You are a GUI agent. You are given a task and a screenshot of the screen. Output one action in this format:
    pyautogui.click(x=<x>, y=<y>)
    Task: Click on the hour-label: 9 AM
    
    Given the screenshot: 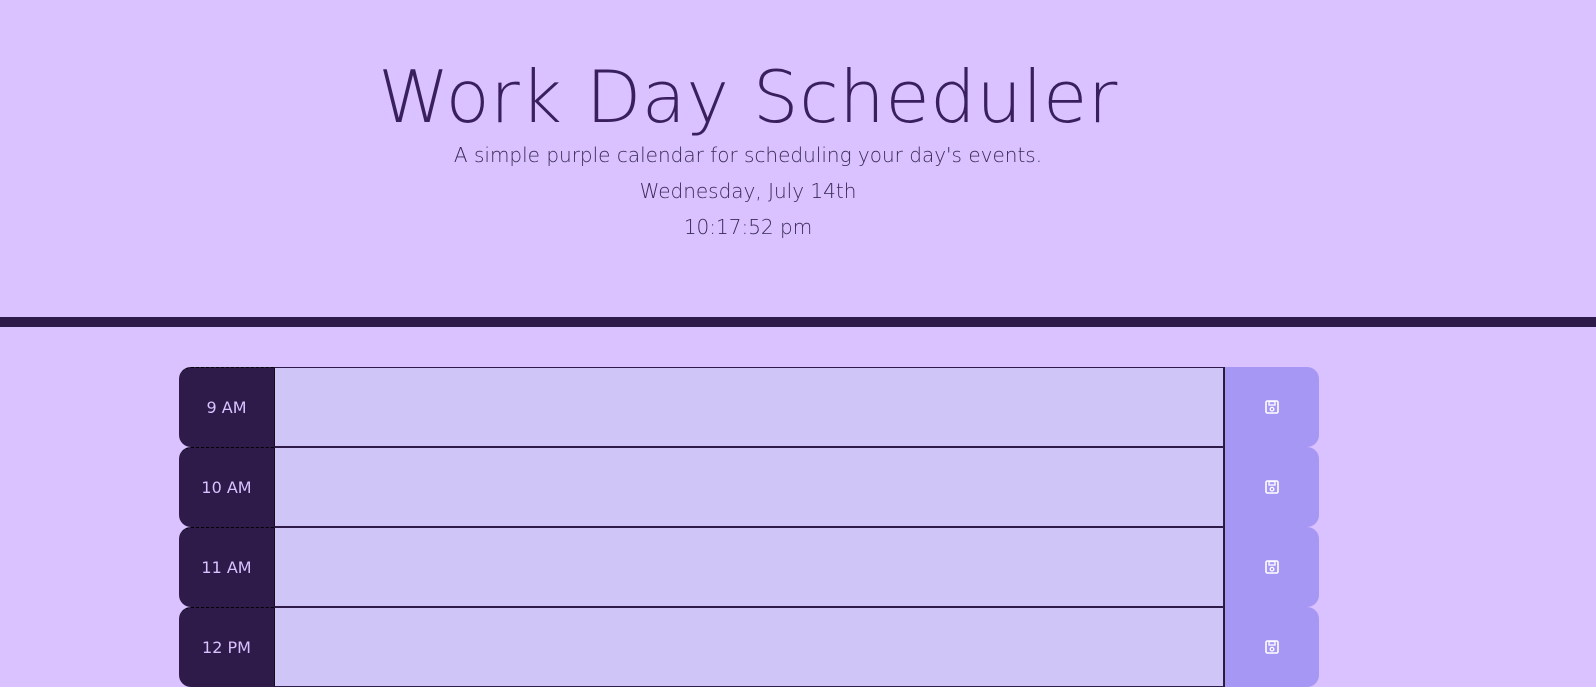 What is the action you would take?
    pyautogui.click(x=226, y=407)
    